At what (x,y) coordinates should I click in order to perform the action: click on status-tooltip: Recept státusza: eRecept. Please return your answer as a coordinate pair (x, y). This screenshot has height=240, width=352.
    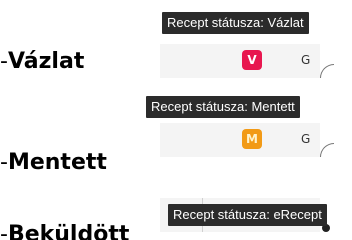
    Looking at the image, I should click on (247, 215).